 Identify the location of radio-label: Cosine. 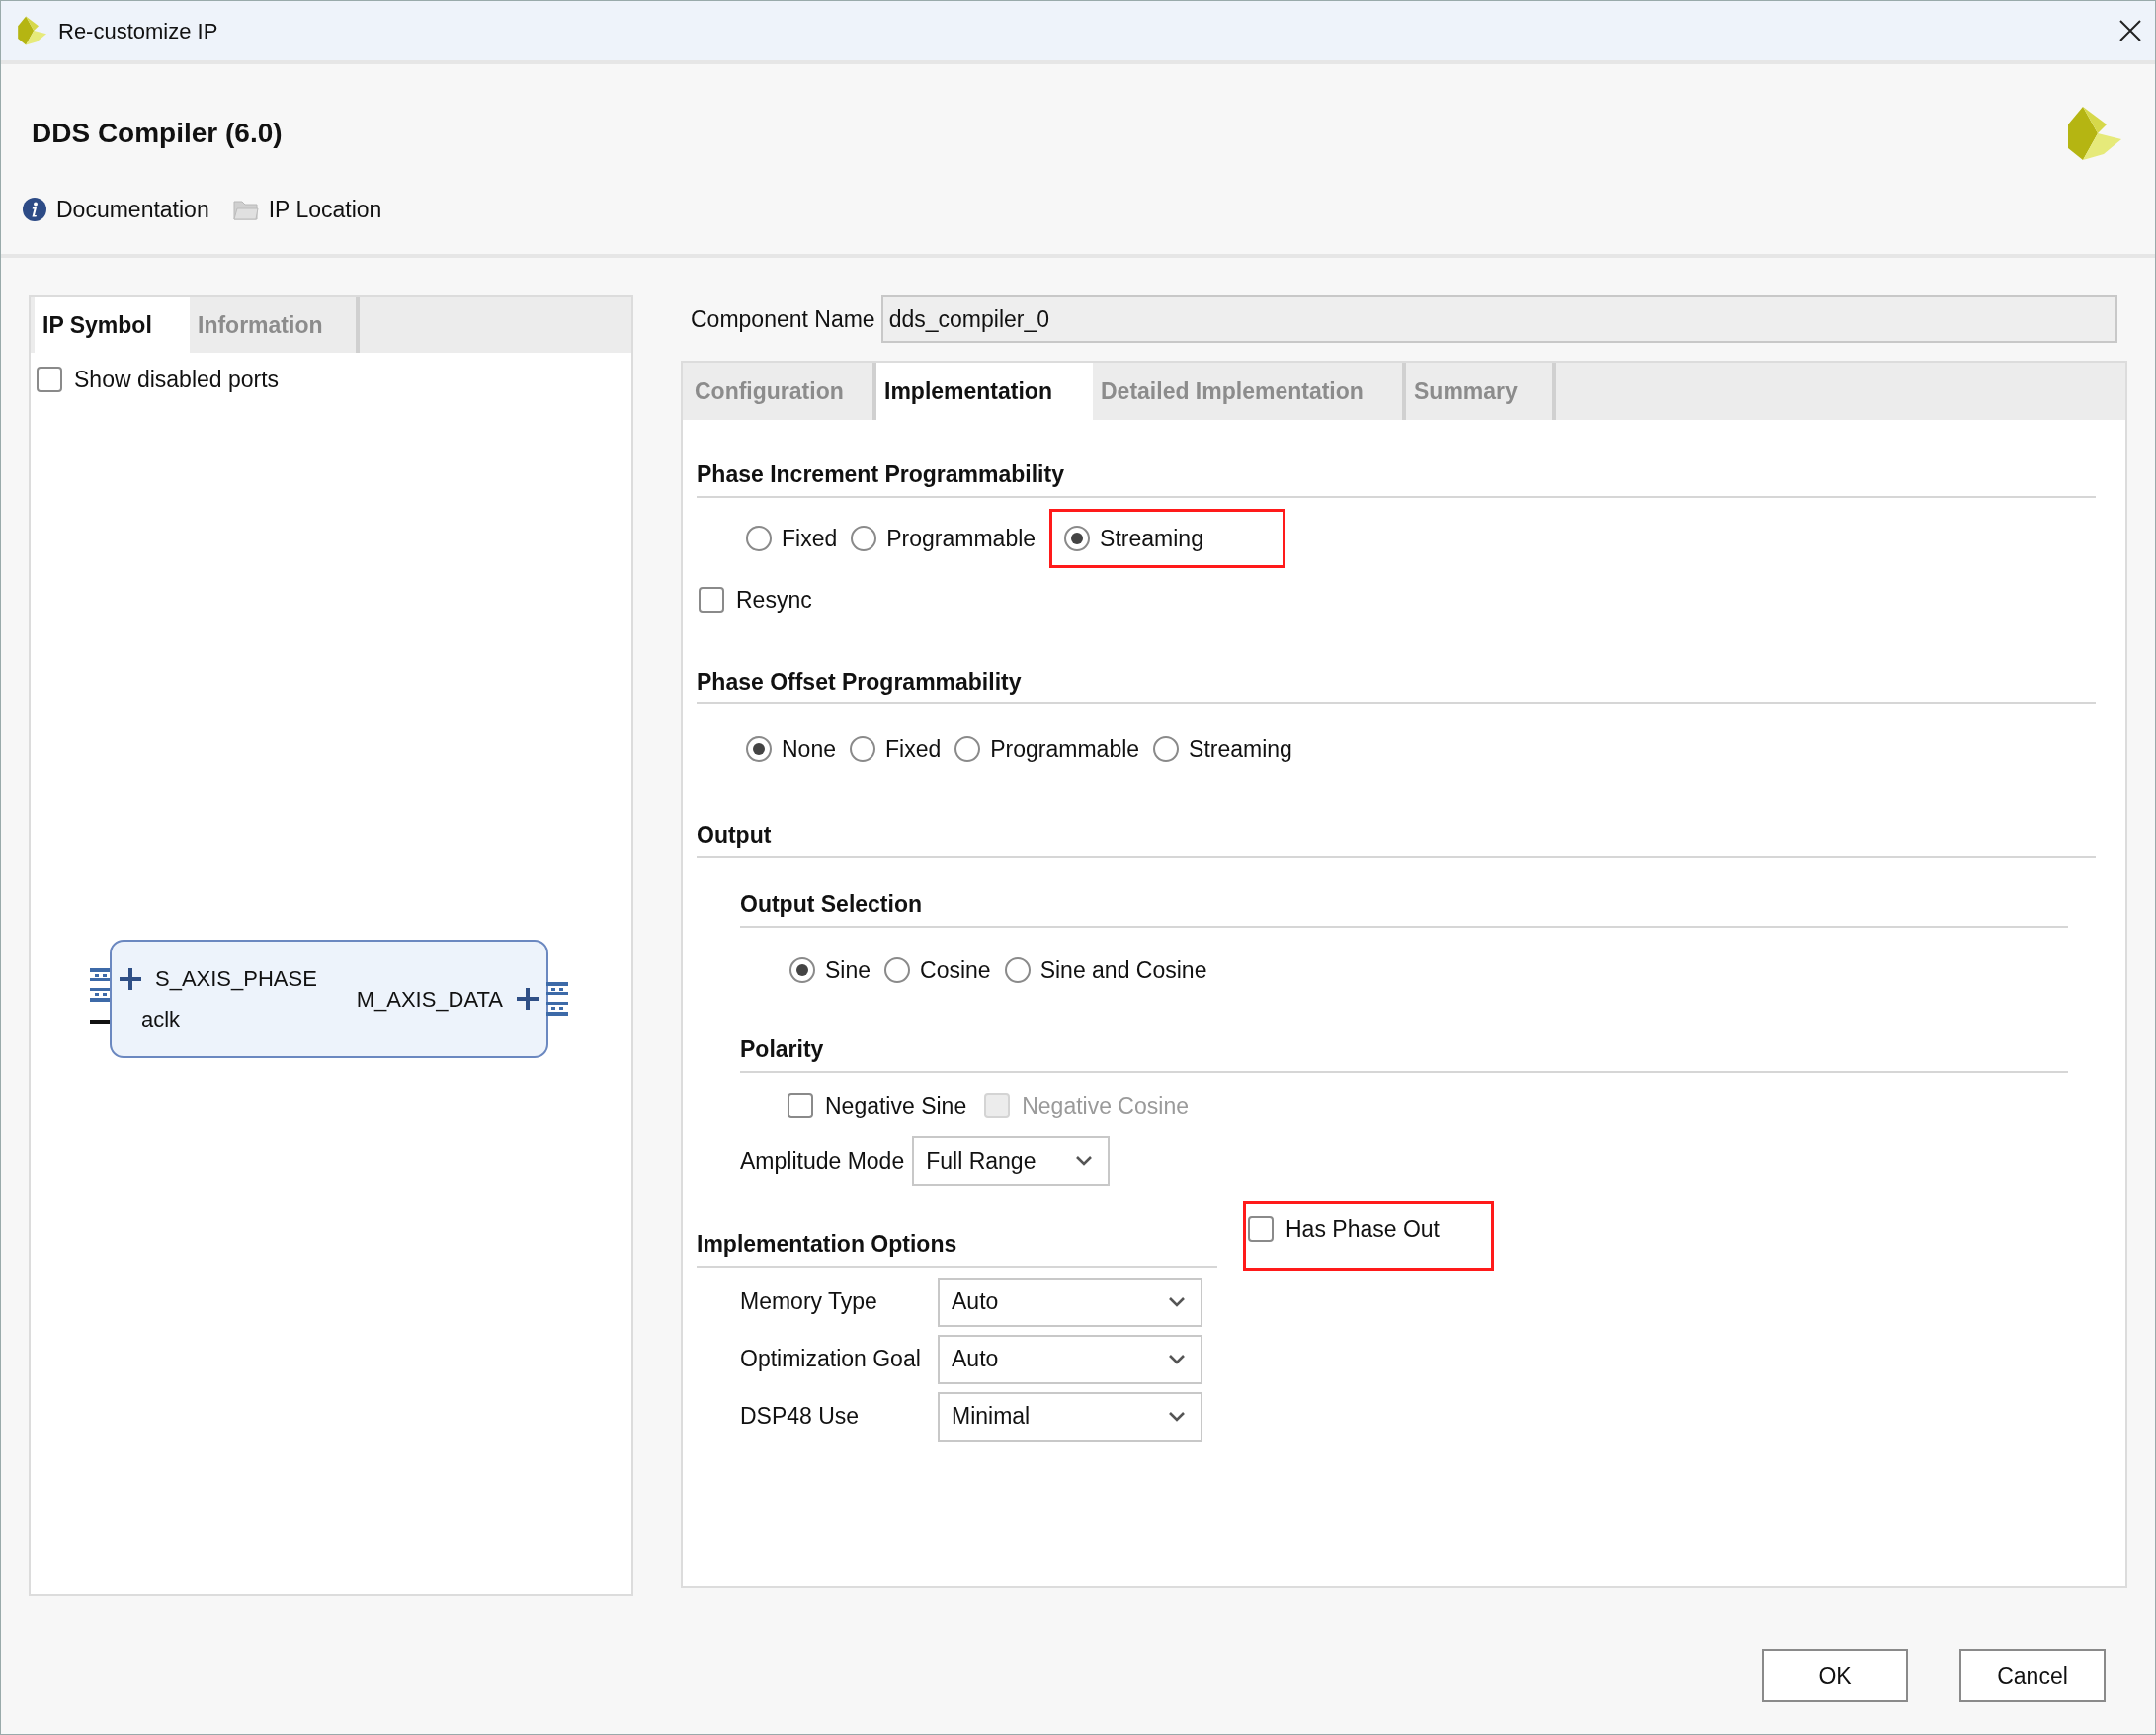
(956, 970).